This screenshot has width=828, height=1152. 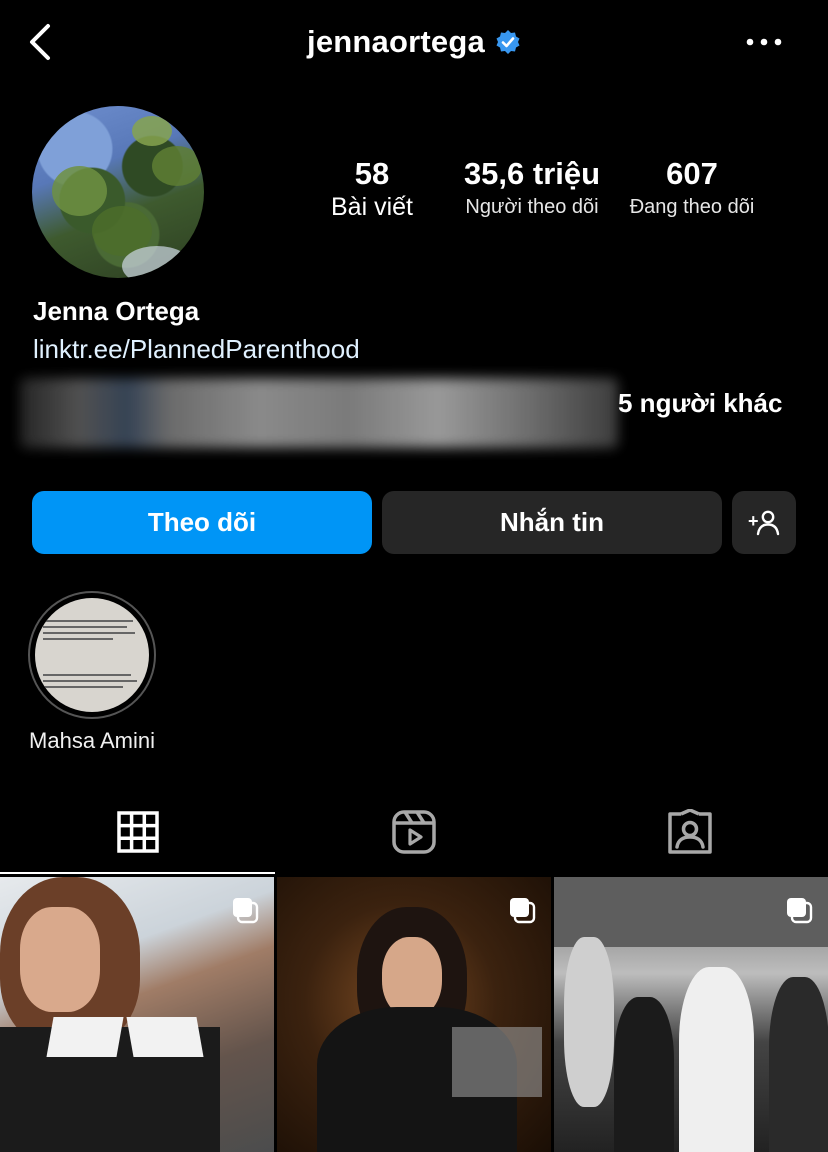 I want to click on highlight-label: Mahsa Amini, so click(x=92, y=740).